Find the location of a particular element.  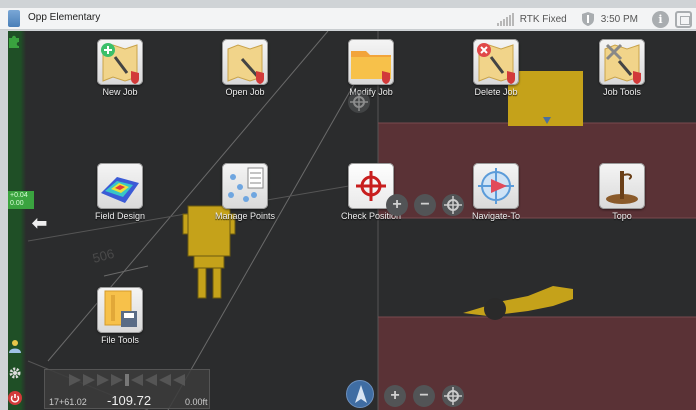

open-job-icon is located at coordinates (245, 62).